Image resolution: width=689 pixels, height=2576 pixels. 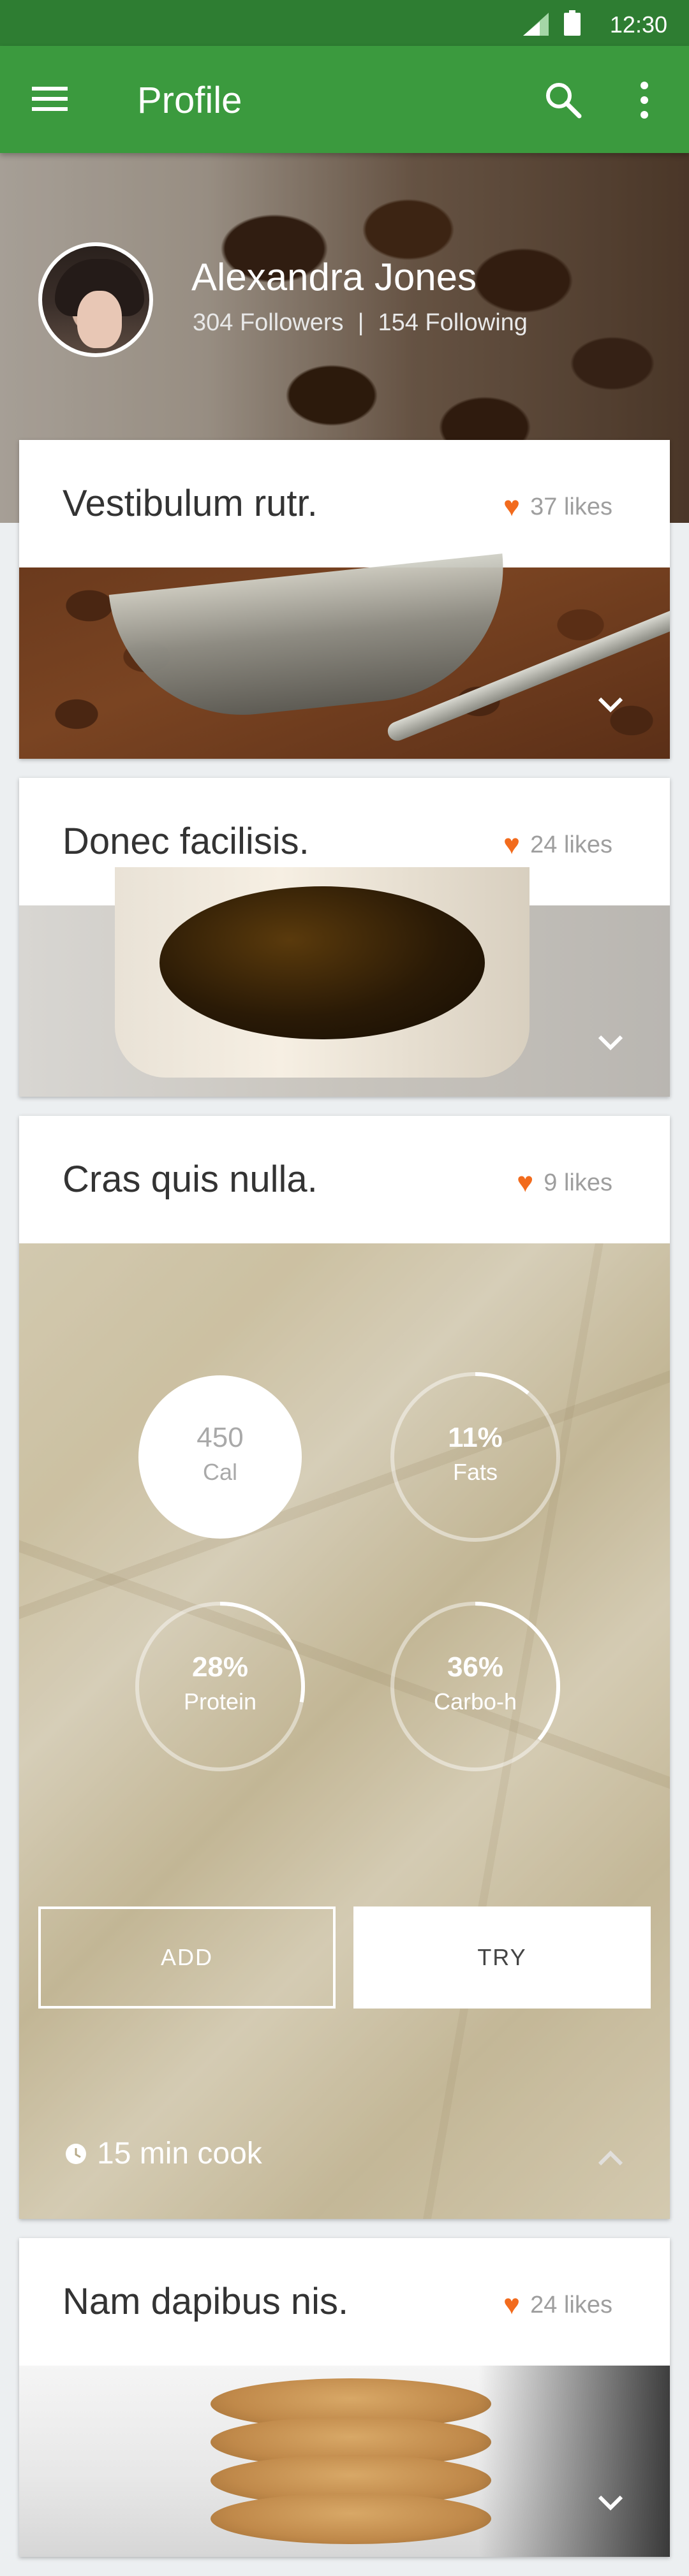 I want to click on fats-label: Fats, so click(x=475, y=1472).